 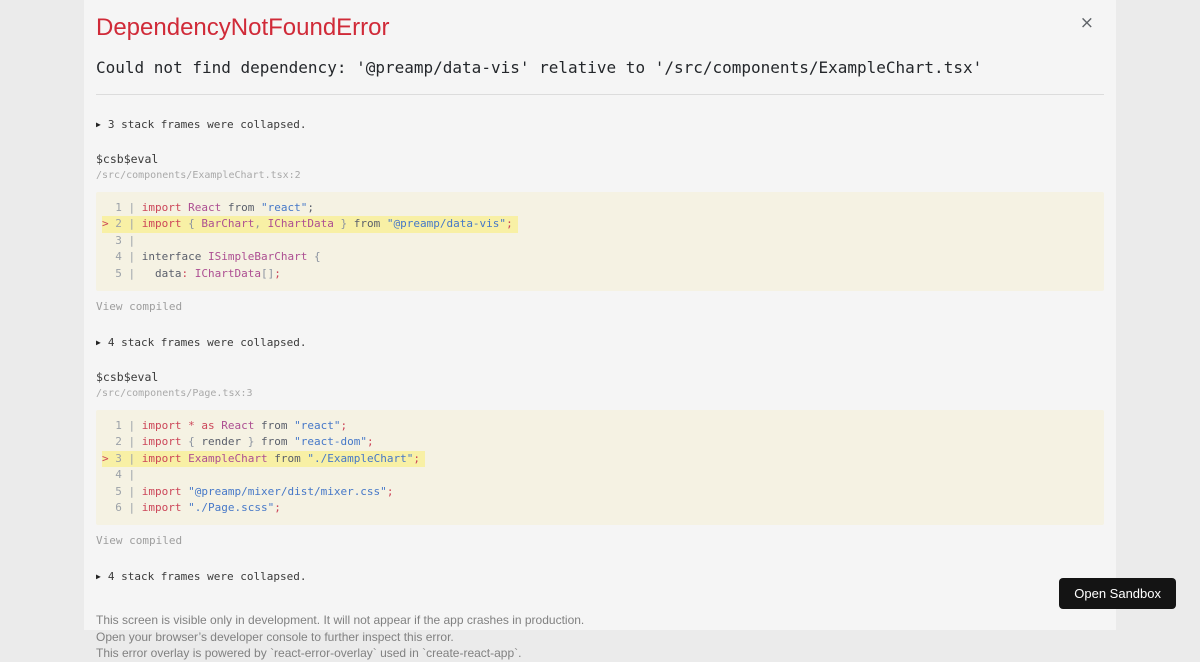 I want to click on line-number-gutter: 6 |, so click(x=128, y=508).